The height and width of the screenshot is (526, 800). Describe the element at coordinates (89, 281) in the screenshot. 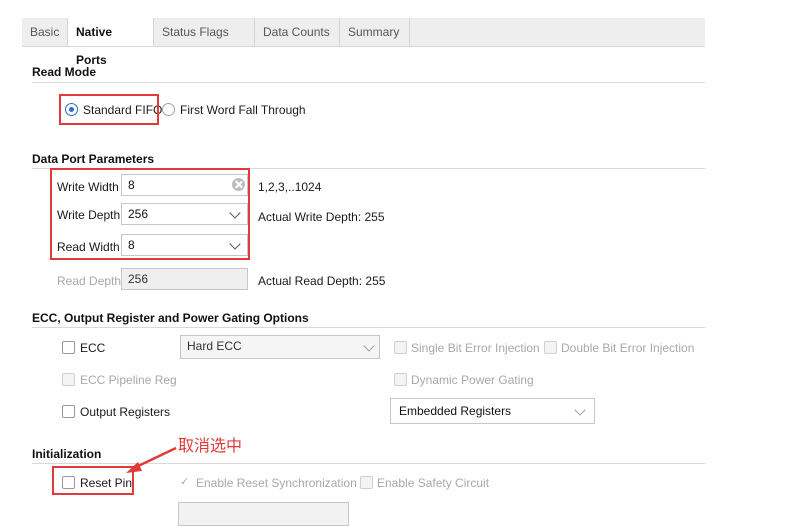

I see `read-depth-label: Read Depth` at that location.